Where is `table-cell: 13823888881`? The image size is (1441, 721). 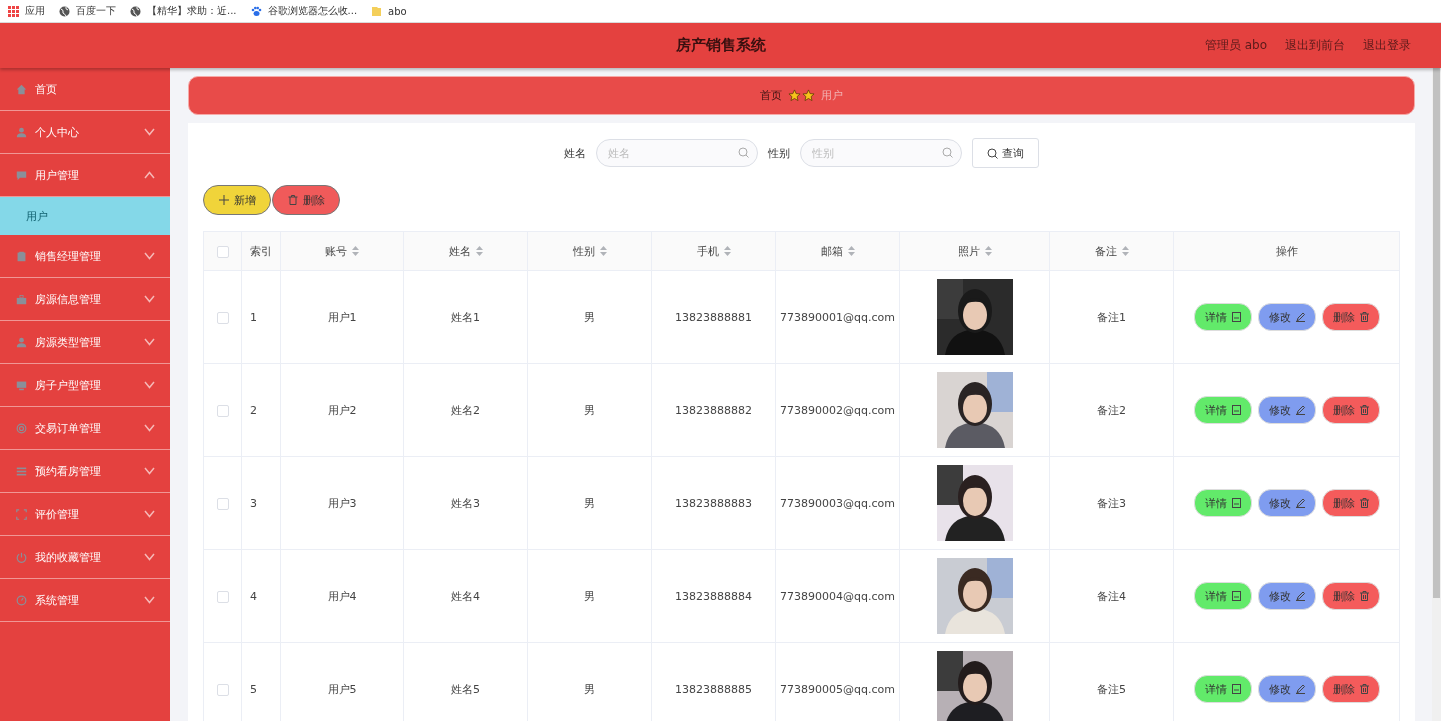 table-cell: 13823888881 is located at coordinates (713, 317).